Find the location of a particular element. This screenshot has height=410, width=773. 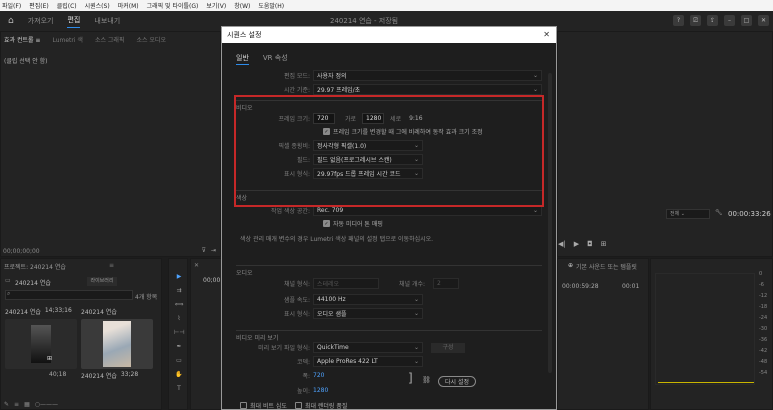

channel-count-input: 2 is located at coordinates (446, 283).